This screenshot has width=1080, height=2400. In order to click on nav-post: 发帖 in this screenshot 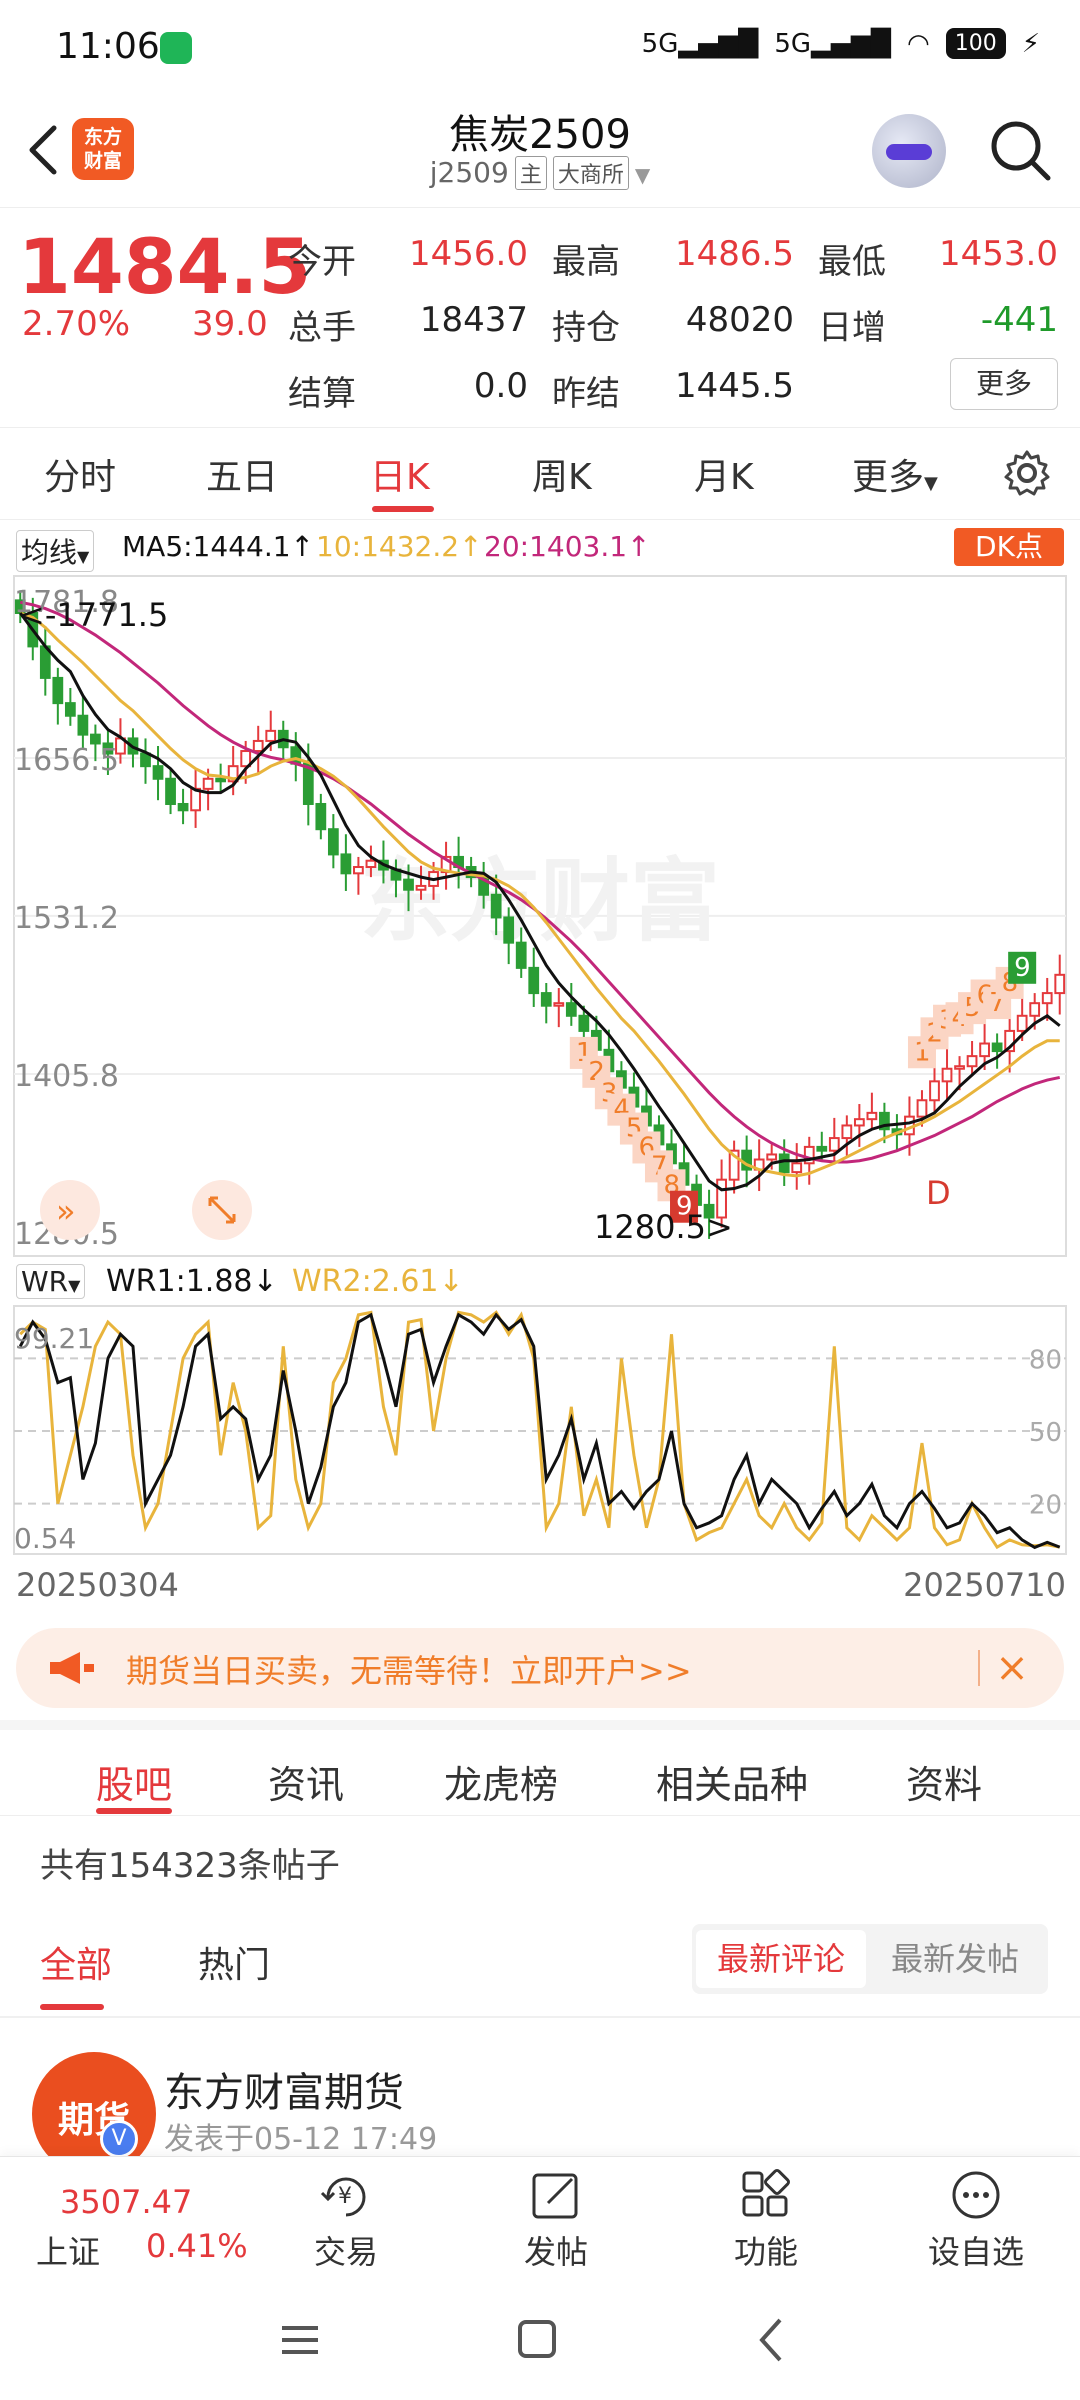, I will do `click(556, 2220)`.